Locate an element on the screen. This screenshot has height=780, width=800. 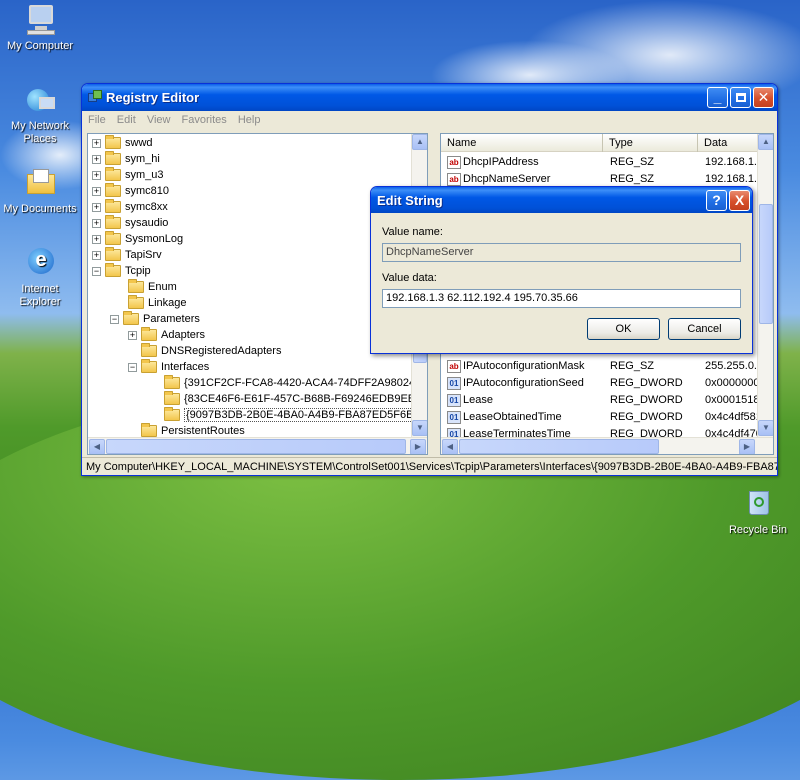
tree-item: + SysmonLog is located at coordinates (137, 239).